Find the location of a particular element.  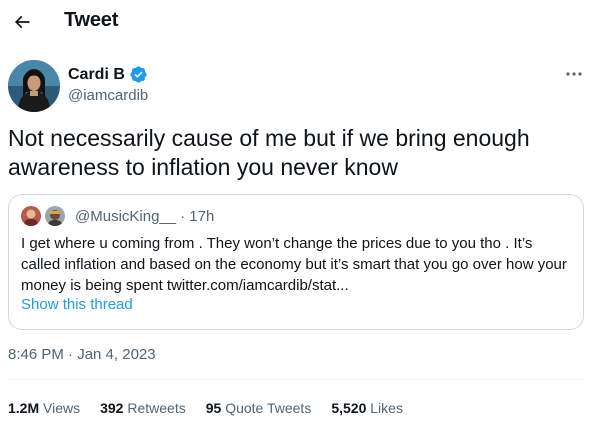

stat-quote-tweets: 95 Quote Tweets is located at coordinates (259, 408).